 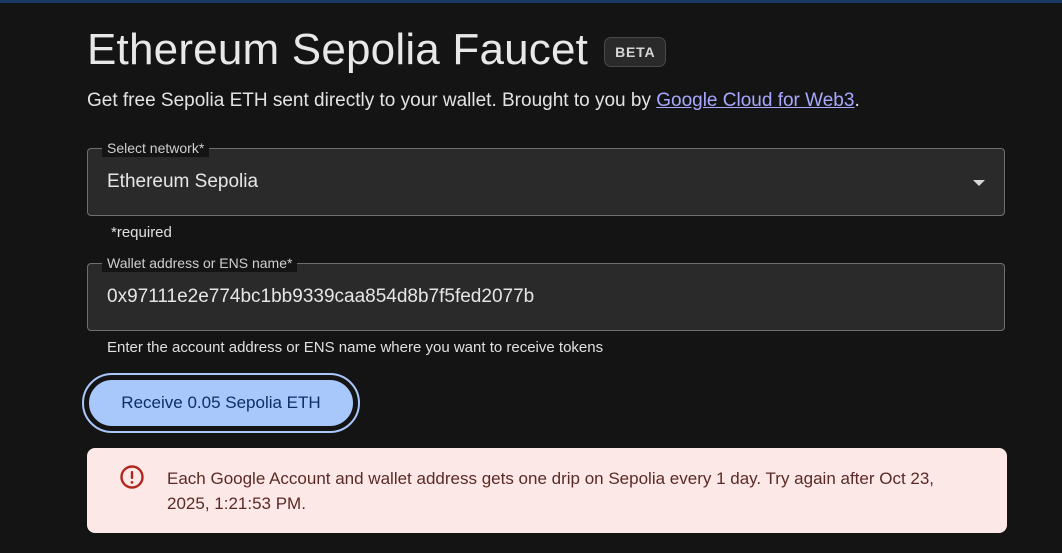 I want to click on top-accent-bar, so click(x=531, y=1).